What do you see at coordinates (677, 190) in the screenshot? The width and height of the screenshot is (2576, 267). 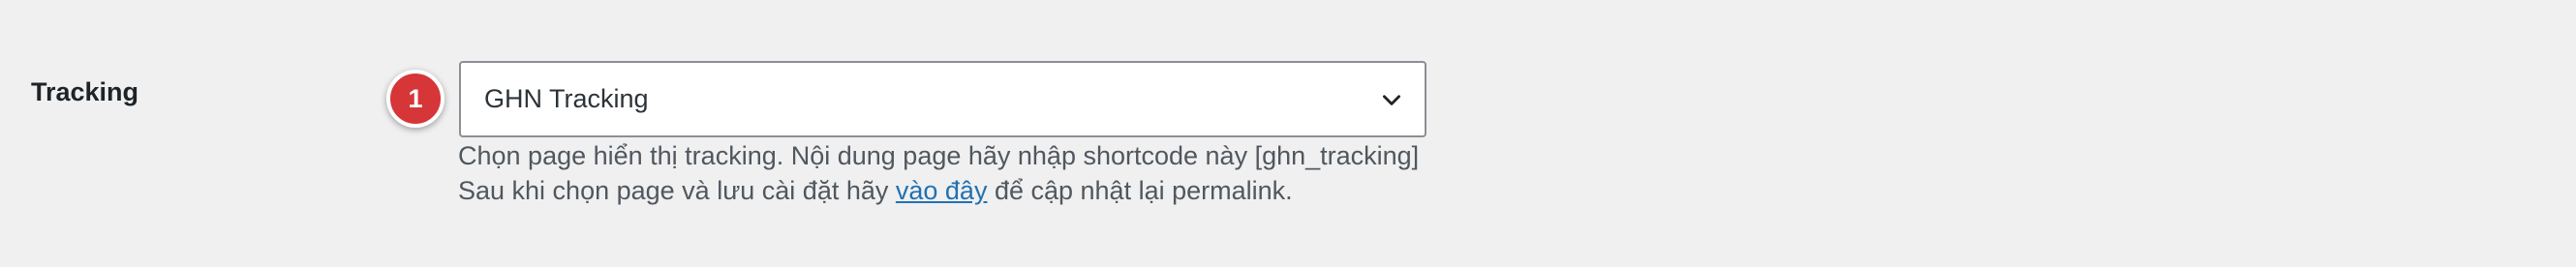 I see `description-line-2-prefix: Sau khi chọn page và lưu cài đặt hãy` at bounding box center [677, 190].